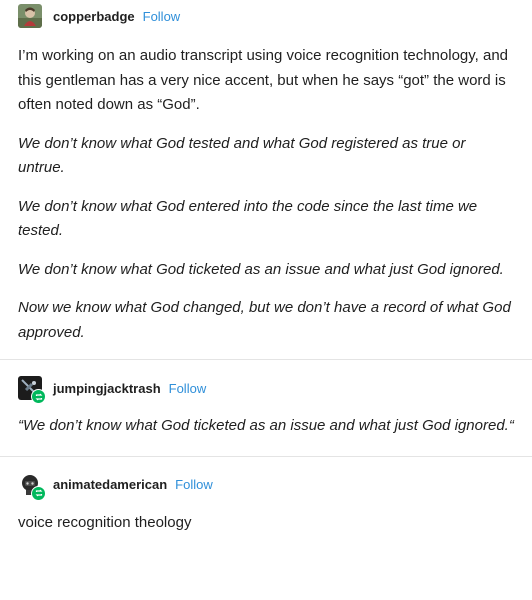 The height and width of the screenshot is (600, 532). What do you see at coordinates (110, 484) in the screenshot?
I see `username: animatedamerican` at bounding box center [110, 484].